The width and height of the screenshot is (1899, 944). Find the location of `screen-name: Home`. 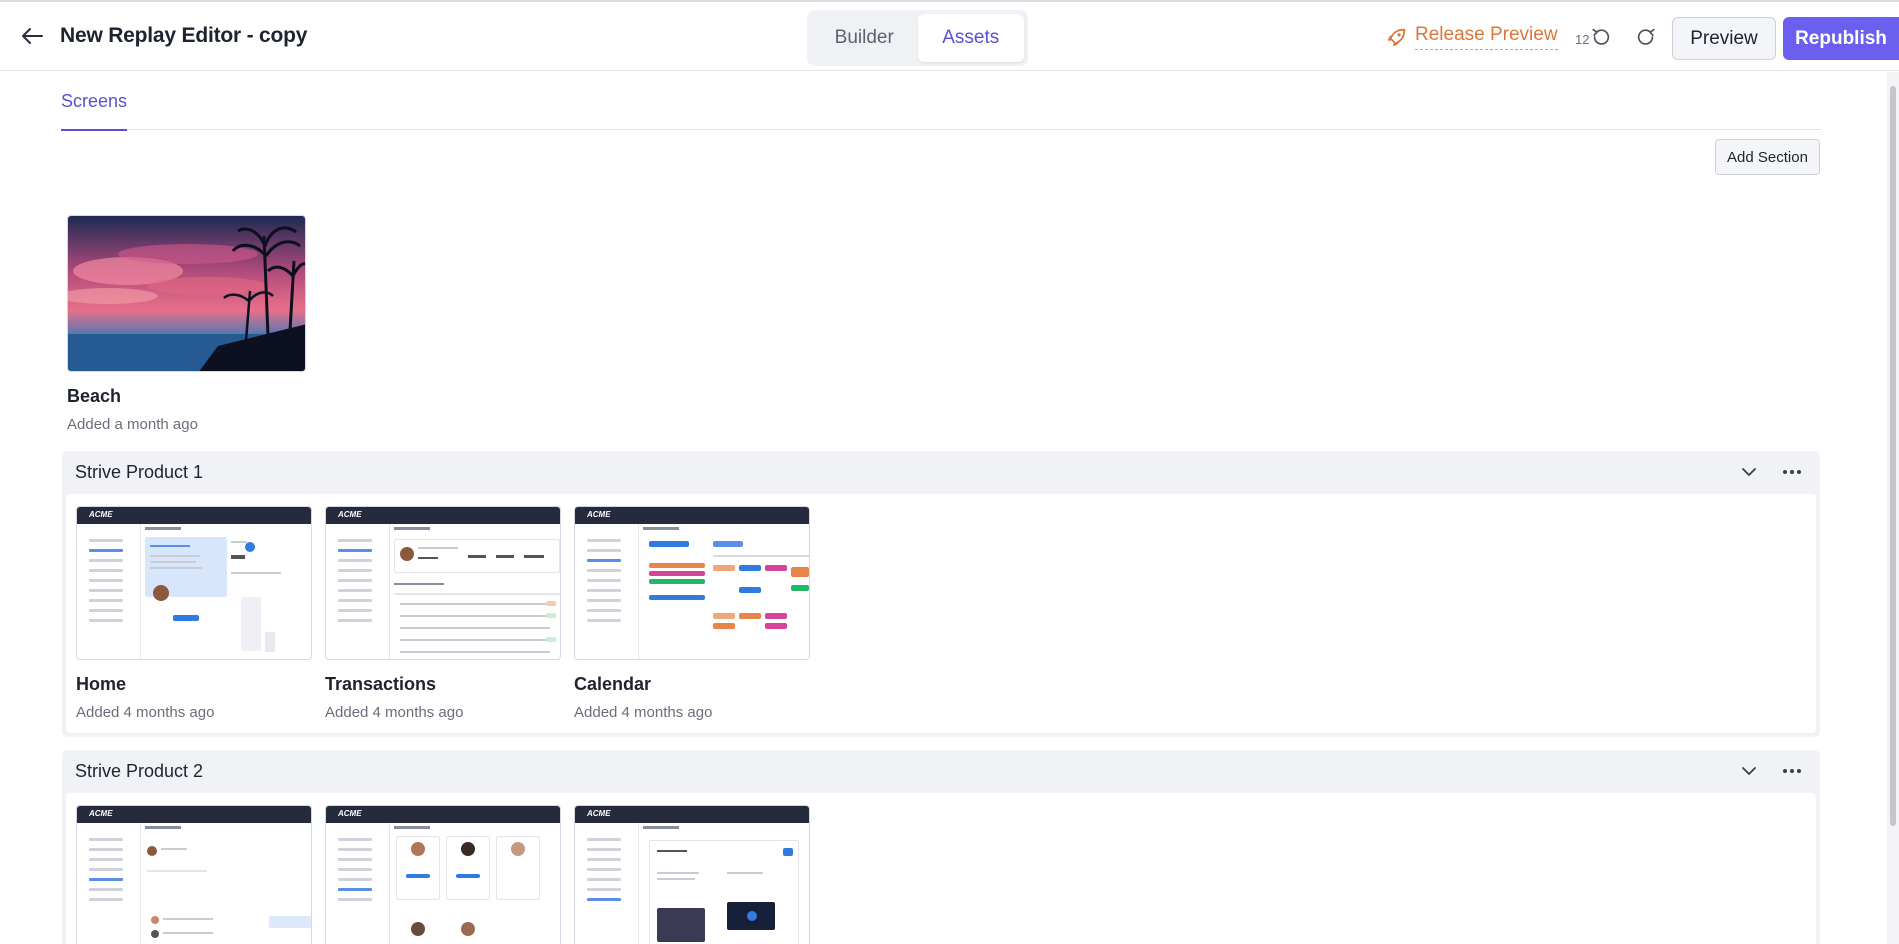

screen-name: Home is located at coordinates (101, 684).